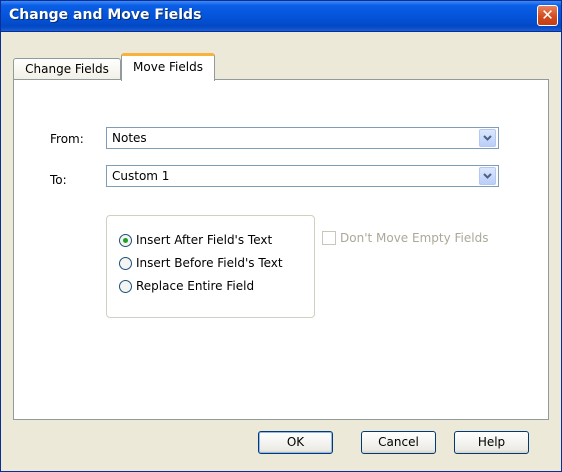 The image size is (562, 472). I want to click on to-dropdown-value: Custom 1, so click(141, 176).